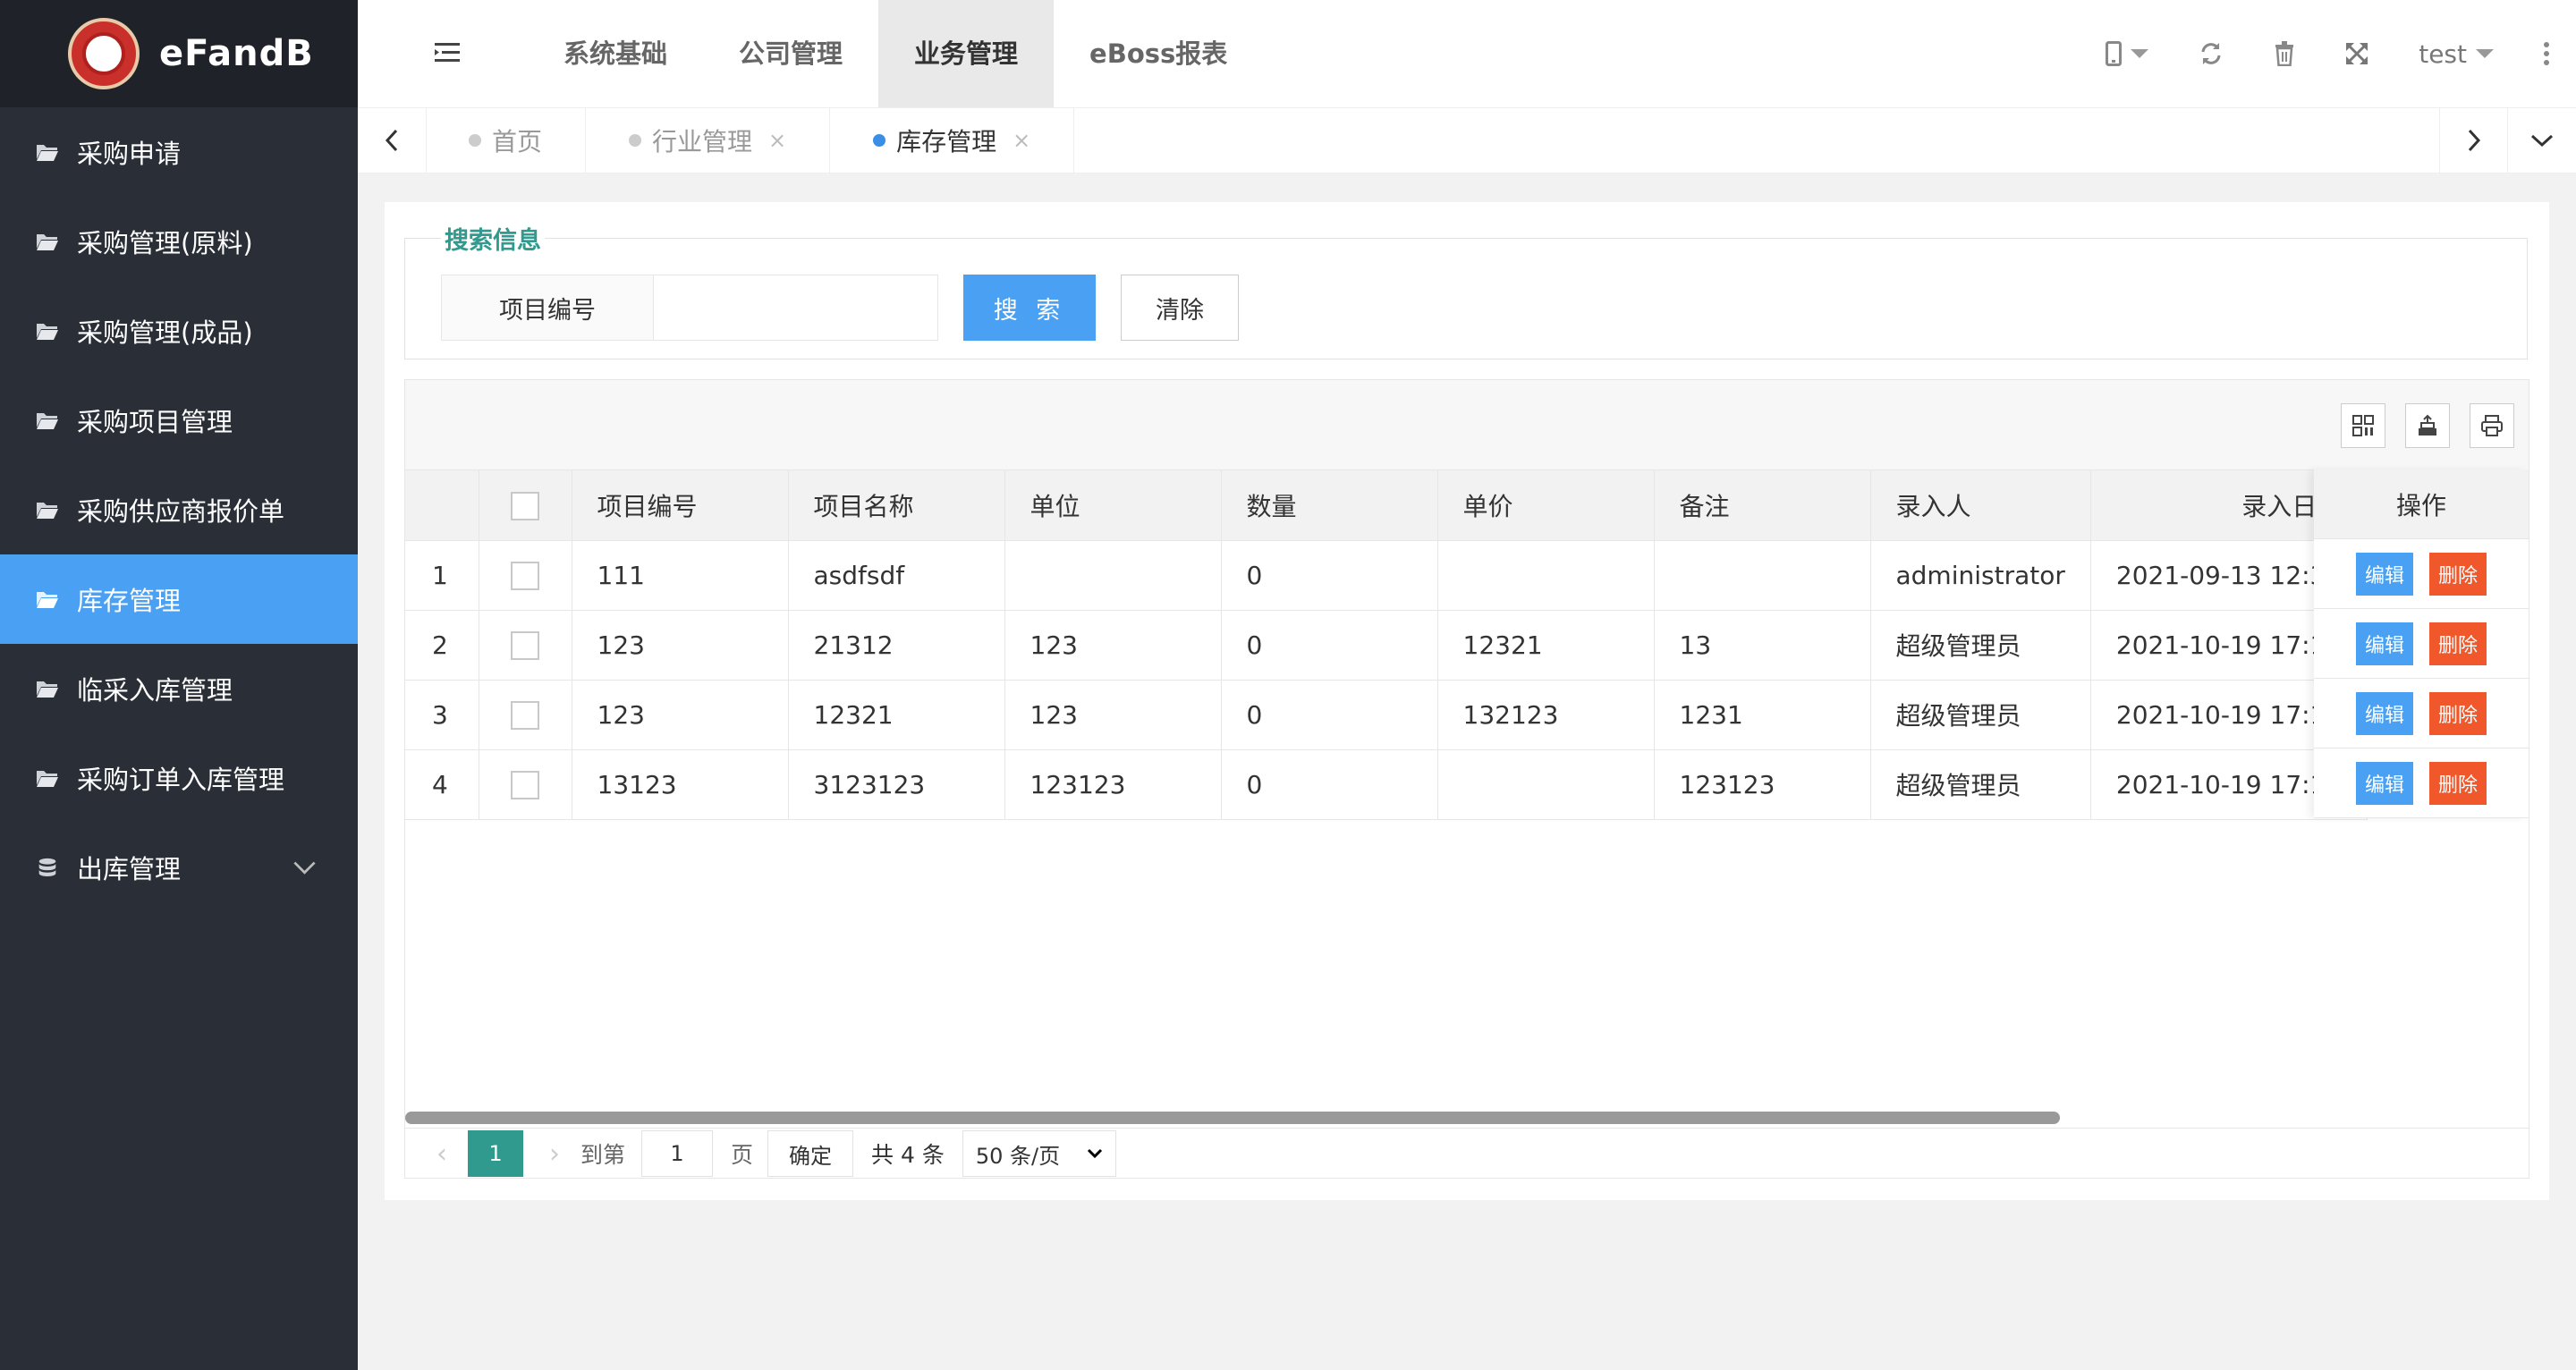 The height and width of the screenshot is (1370, 2576). Describe the element at coordinates (966, 53) in the screenshot. I see `top-nav-business: 业务管理` at that location.